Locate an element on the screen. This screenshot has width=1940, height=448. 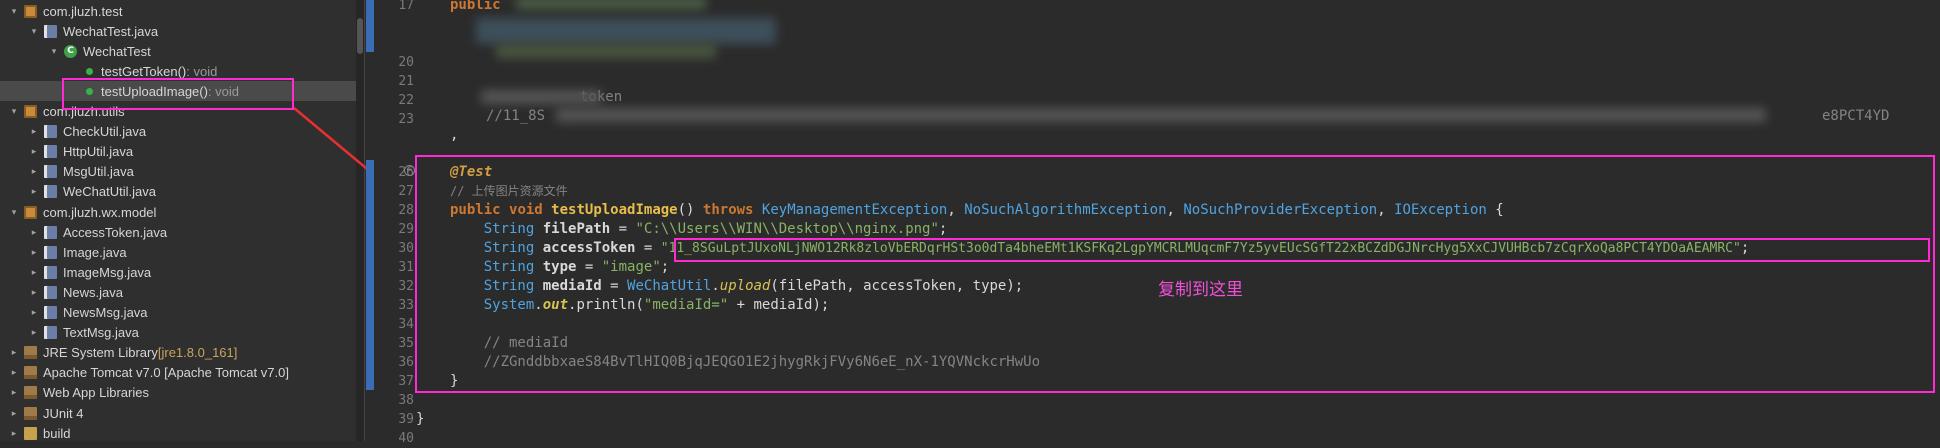
line-number: 21 is located at coordinates (406, 81).